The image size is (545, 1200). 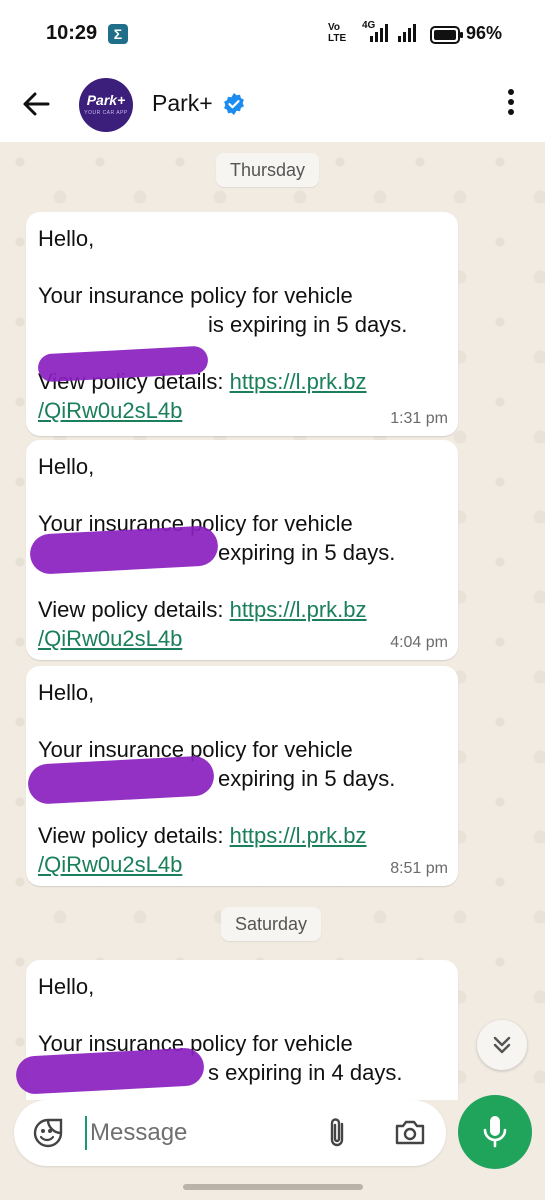 What do you see at coordinates (106, 100) in the screenshot?
I see `avatar-logo: Park+` at bounding box center [106, 100].